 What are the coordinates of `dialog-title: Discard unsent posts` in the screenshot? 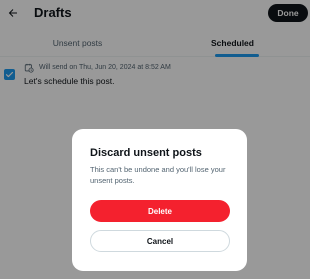 It's located at (146, 153).